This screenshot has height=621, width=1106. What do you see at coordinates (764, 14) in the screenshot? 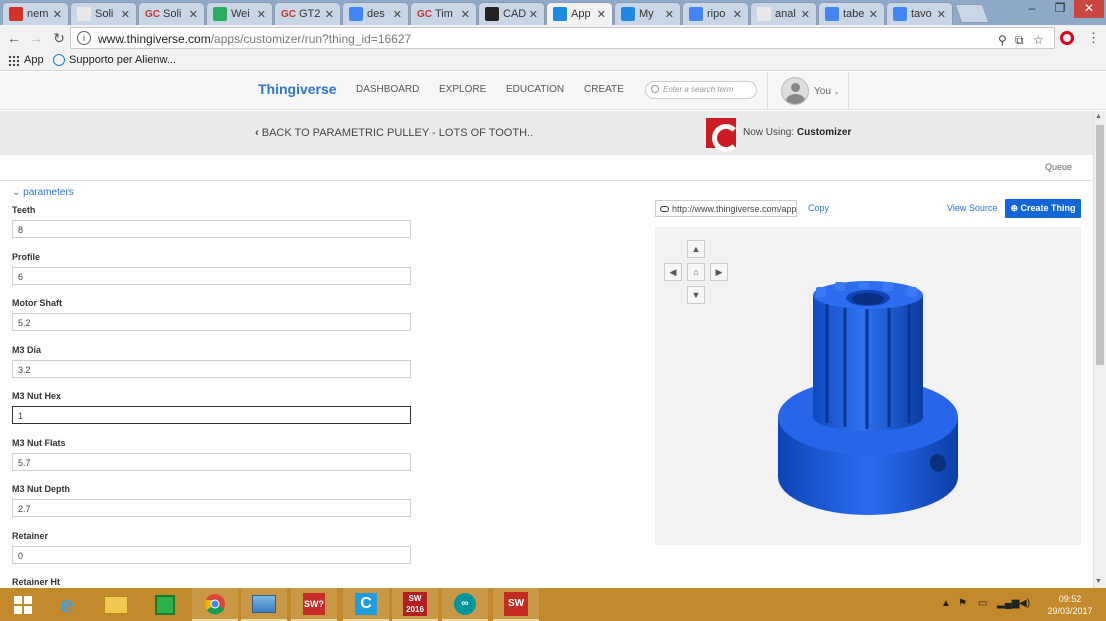
I see `doc-icon` at bounding box center [764, 14].